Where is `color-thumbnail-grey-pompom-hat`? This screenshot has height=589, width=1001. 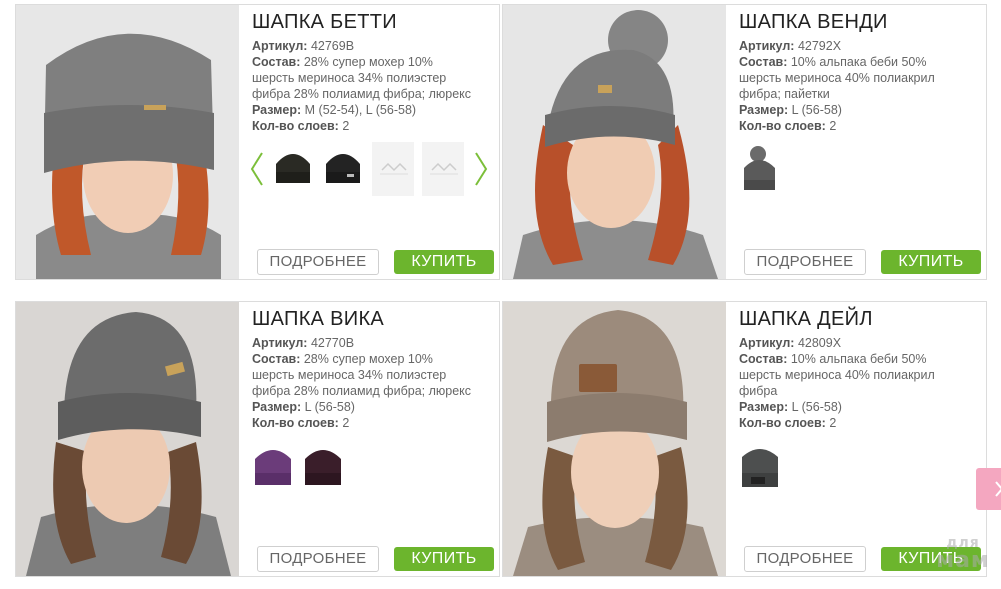
color-thumbnail-grey-pompom-hat is located at coordinates (760, 169).